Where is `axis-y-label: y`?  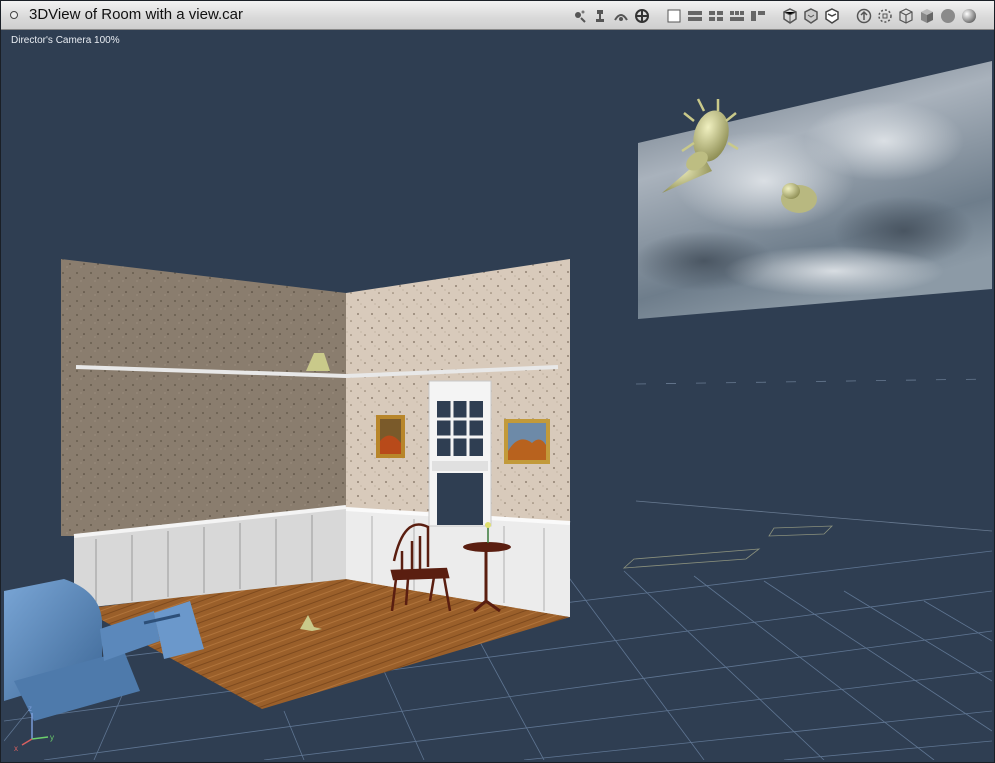
axis-y-label: y is located at coordinates (52, 737).